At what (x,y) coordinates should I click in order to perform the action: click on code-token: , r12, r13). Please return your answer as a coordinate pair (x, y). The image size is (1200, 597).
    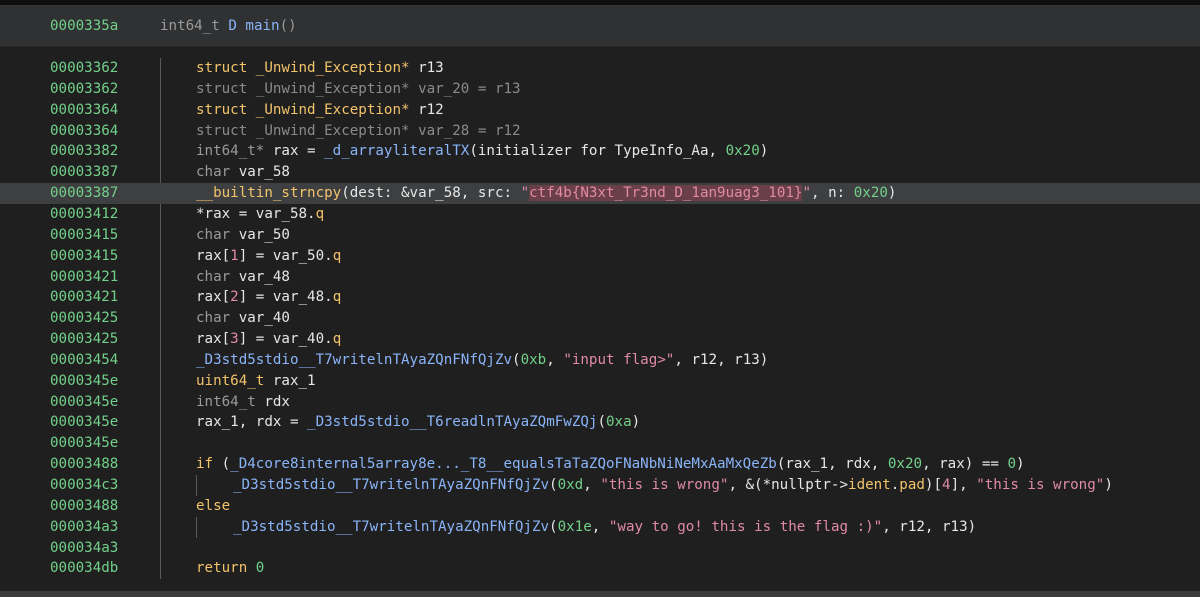
    Looking at the image, I should click on (929, 527).